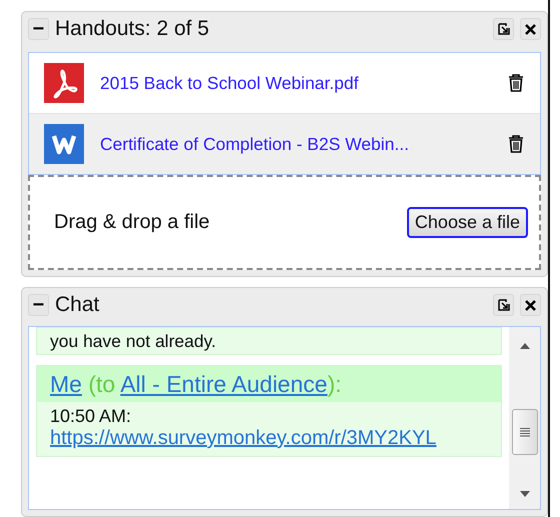 The width and height of the screenshot is (560, 517). I want to click on message-time: 10:50 AM:, so click(91, 416).